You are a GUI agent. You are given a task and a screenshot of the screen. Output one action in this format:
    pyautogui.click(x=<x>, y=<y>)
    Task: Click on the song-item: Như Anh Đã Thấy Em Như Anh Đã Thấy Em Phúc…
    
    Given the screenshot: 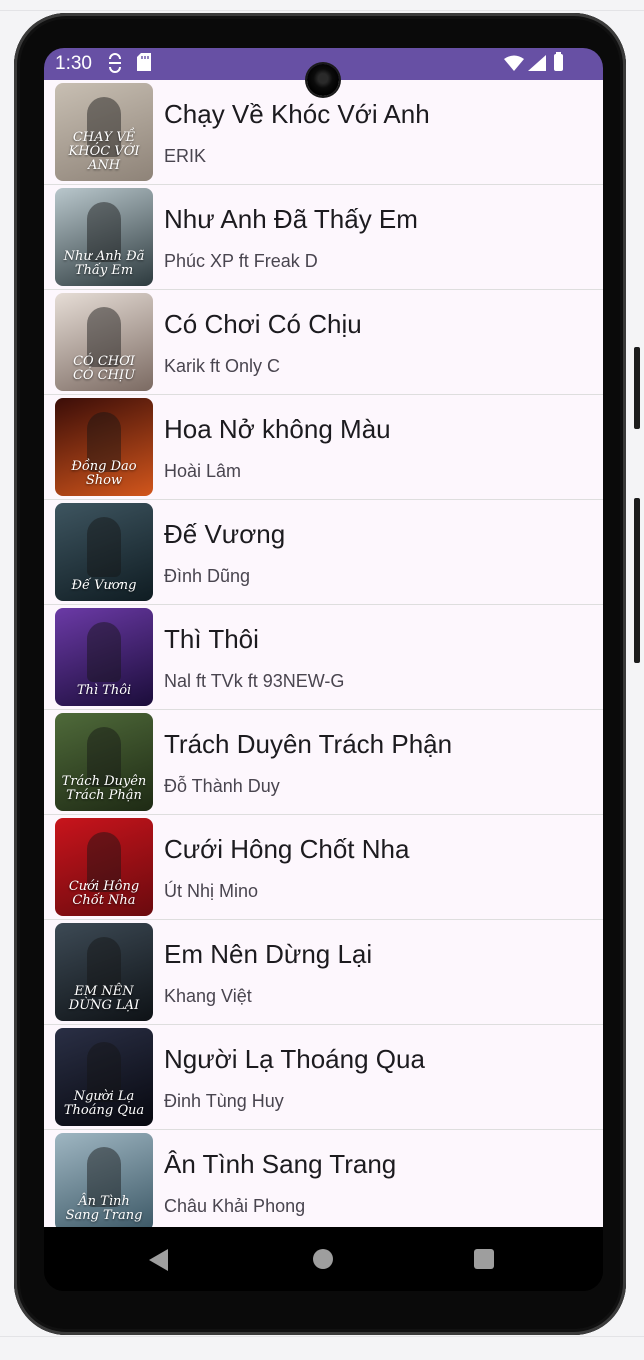 What is the action you would take?
    pyautogui.click(x=323, y=237)
    